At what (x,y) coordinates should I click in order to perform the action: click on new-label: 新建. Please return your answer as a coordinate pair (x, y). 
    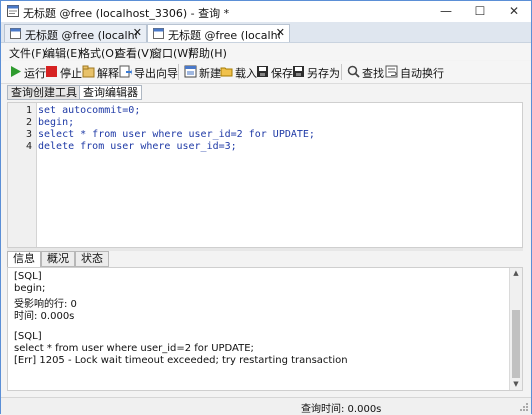
    Looking at the image, I should click on (210, 73).